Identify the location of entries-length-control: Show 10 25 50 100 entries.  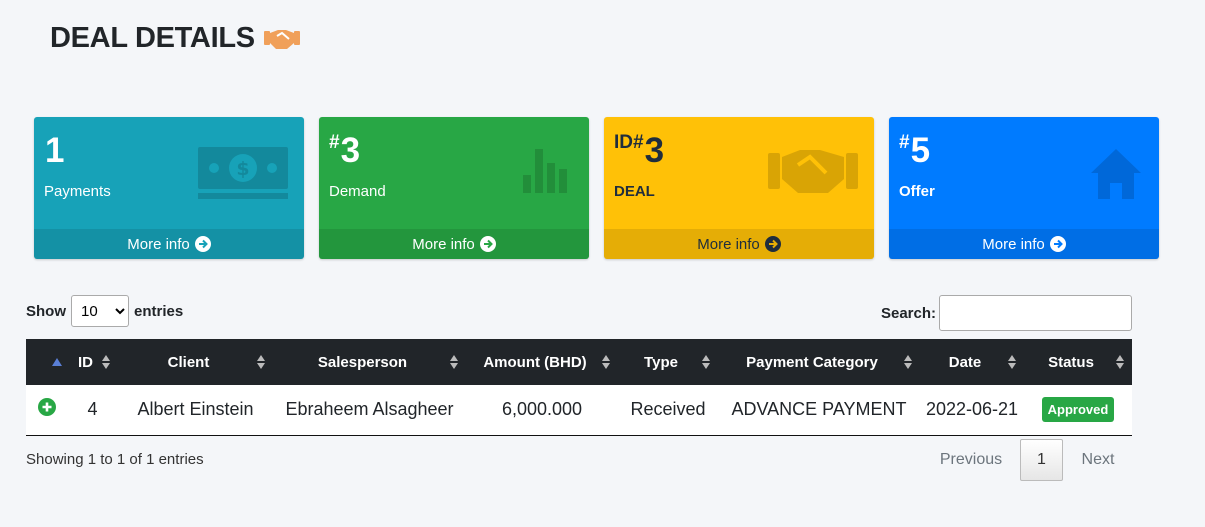
(104, 311).